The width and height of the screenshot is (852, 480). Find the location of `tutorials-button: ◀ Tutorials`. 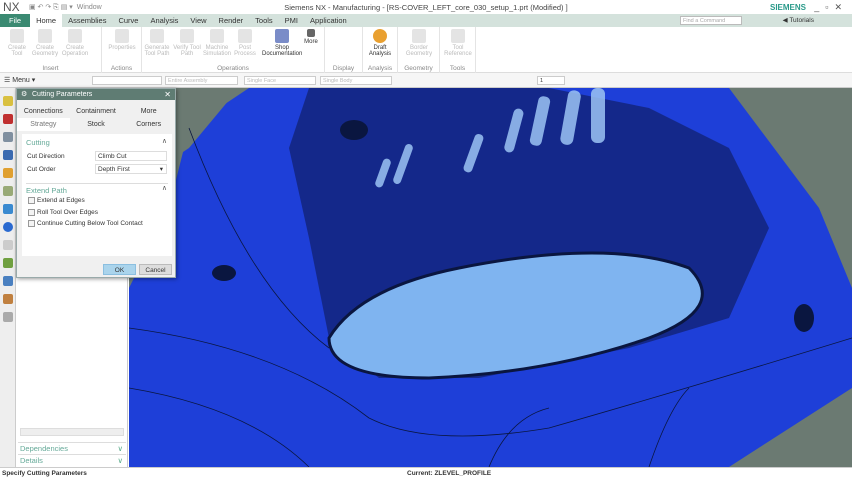

tutorials-button: ◀ Tutorials is located at coordinates (798, 20).